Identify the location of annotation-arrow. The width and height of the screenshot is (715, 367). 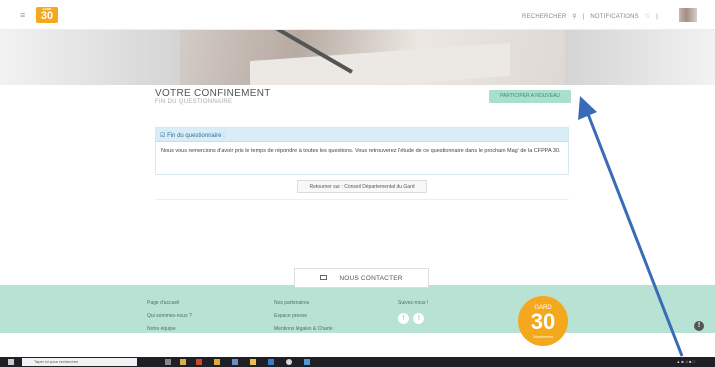
(631, 226).